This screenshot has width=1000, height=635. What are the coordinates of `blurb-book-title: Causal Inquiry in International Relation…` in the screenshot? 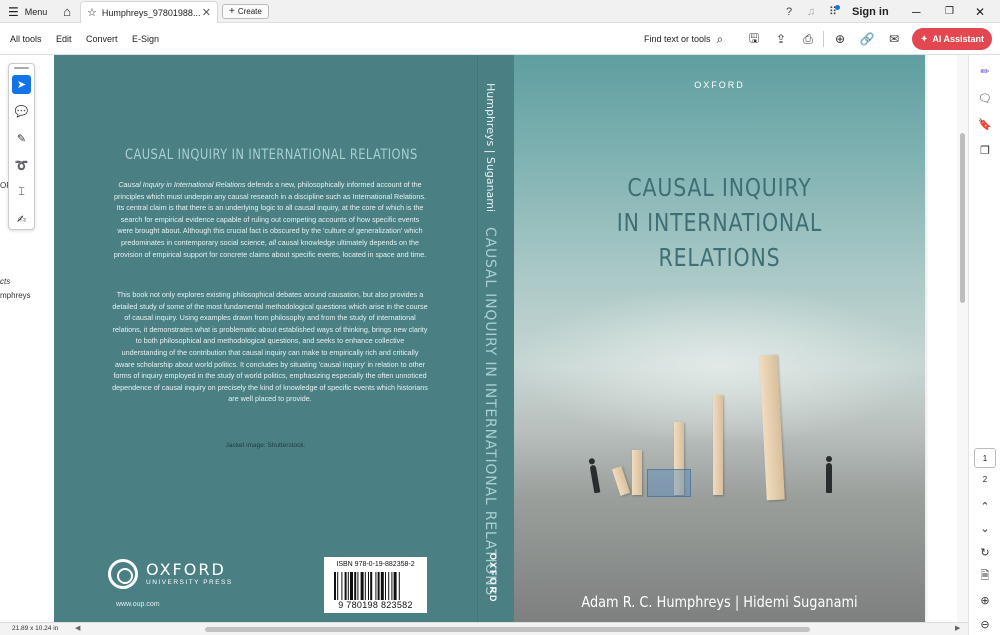 It's located at (182, 184).